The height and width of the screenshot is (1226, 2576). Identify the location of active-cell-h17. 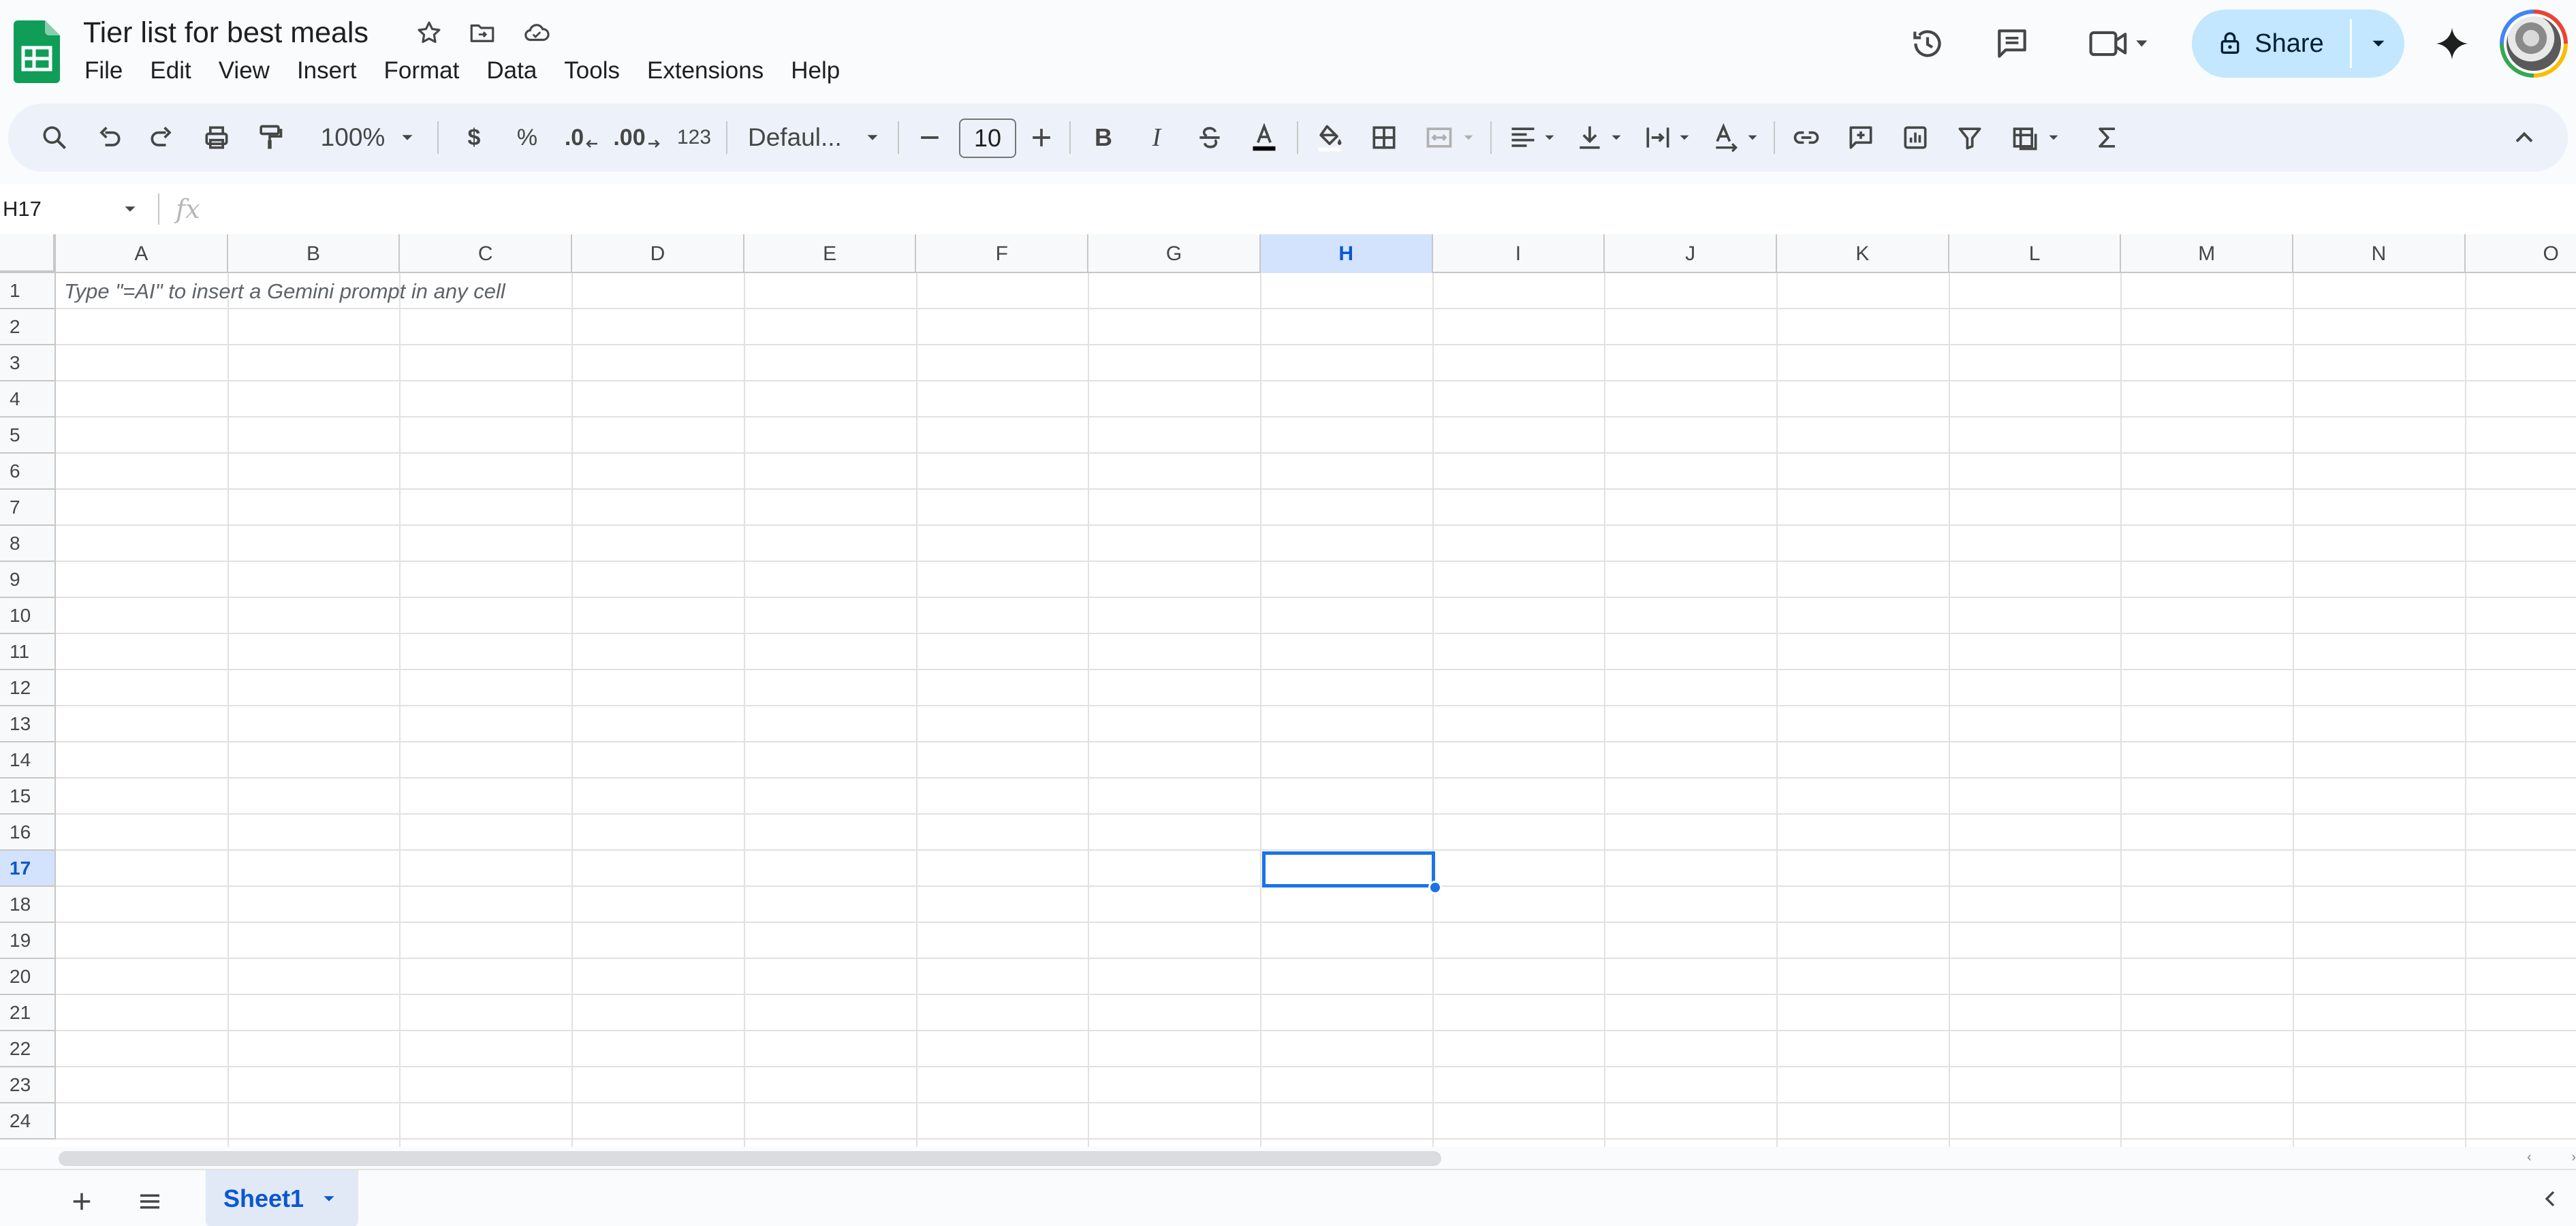
(1348, 869).